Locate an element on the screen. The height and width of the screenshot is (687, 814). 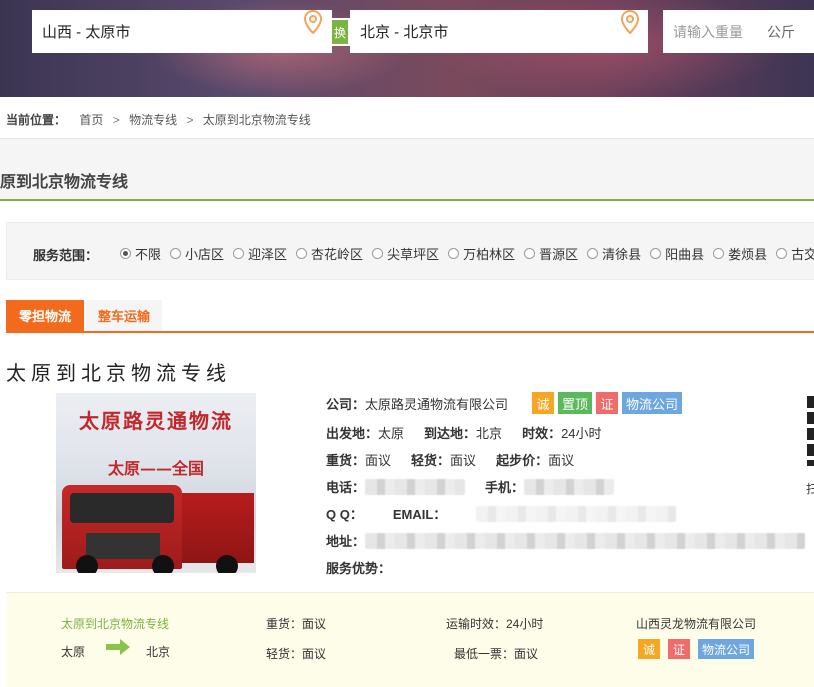
service-option: 小店区 is located at coordinates (197, 253).